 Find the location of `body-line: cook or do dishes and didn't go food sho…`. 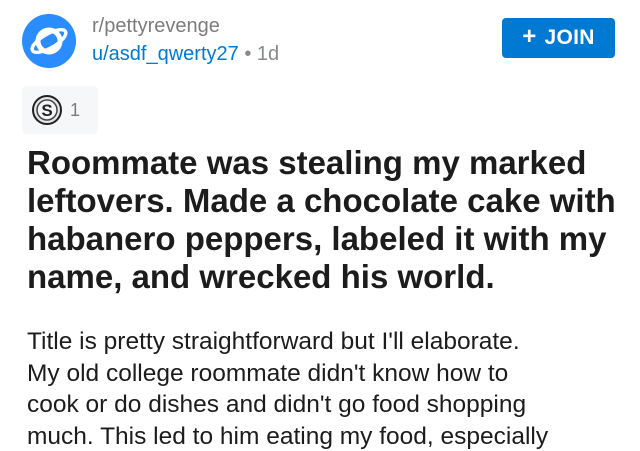

body-line: cook or do dishes and didn't go food sho… is located at coordinates (277, 404).